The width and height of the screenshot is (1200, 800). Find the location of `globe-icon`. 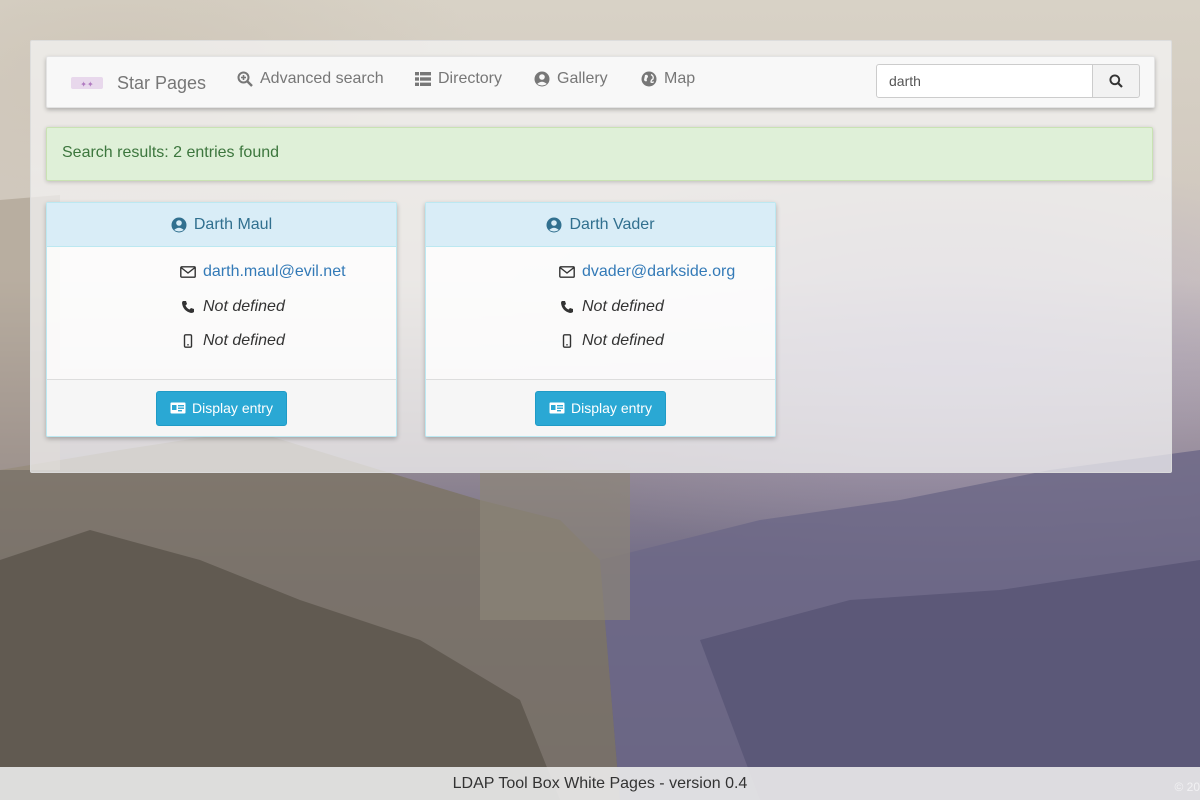

globe-icon is located at coordinates (649, 79).